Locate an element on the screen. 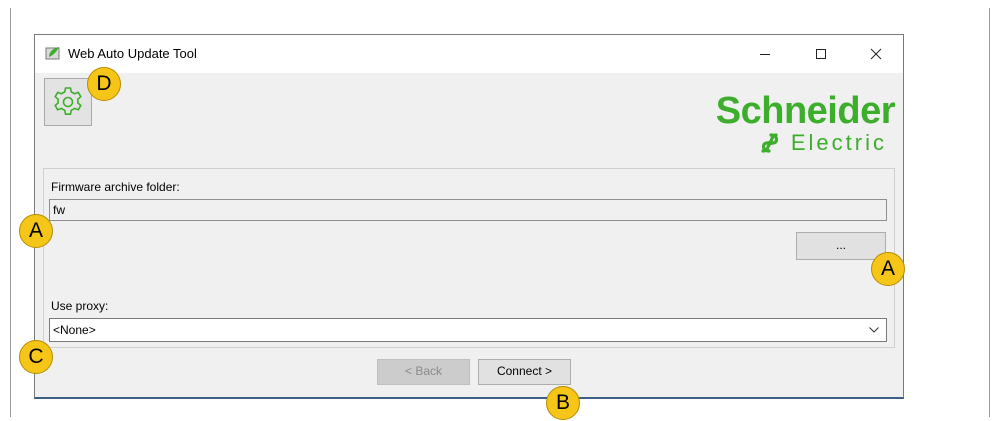 The height and width of the screenshot is (421, 1000). firmware-folder-label: Firmware archive folder: is located at coordinates (115, 187).